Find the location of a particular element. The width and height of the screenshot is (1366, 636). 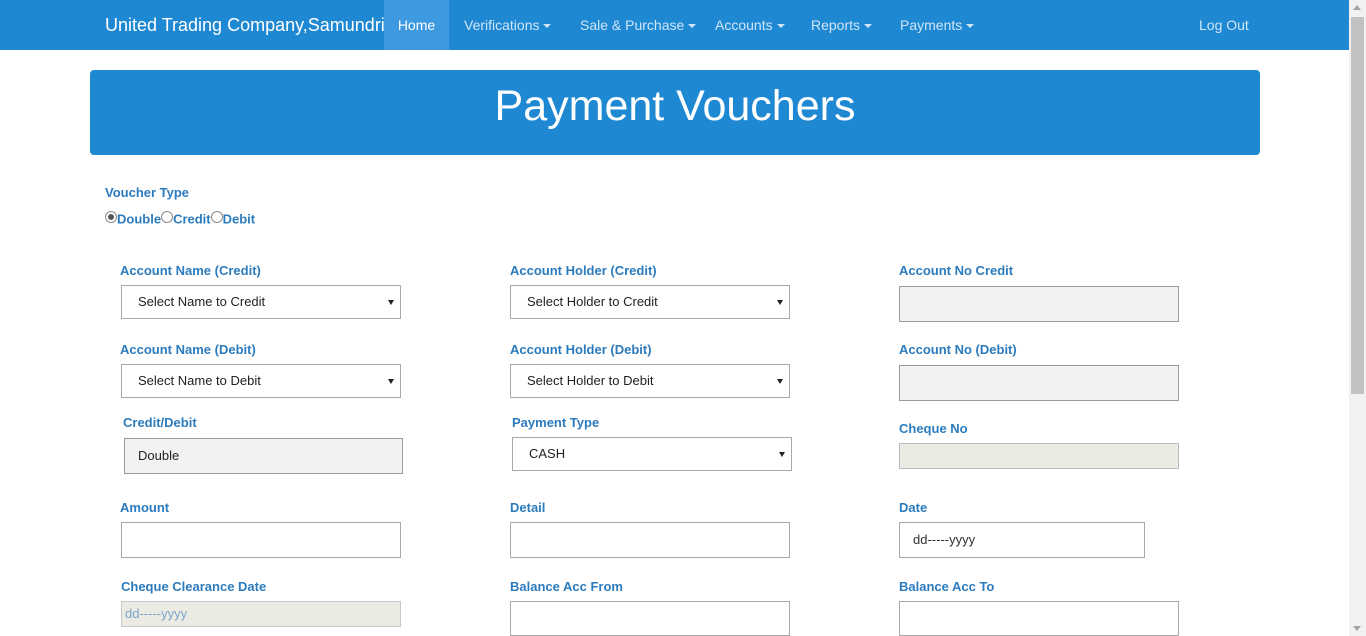

vertical-scrollbar is located at coordinates (1357, 318).